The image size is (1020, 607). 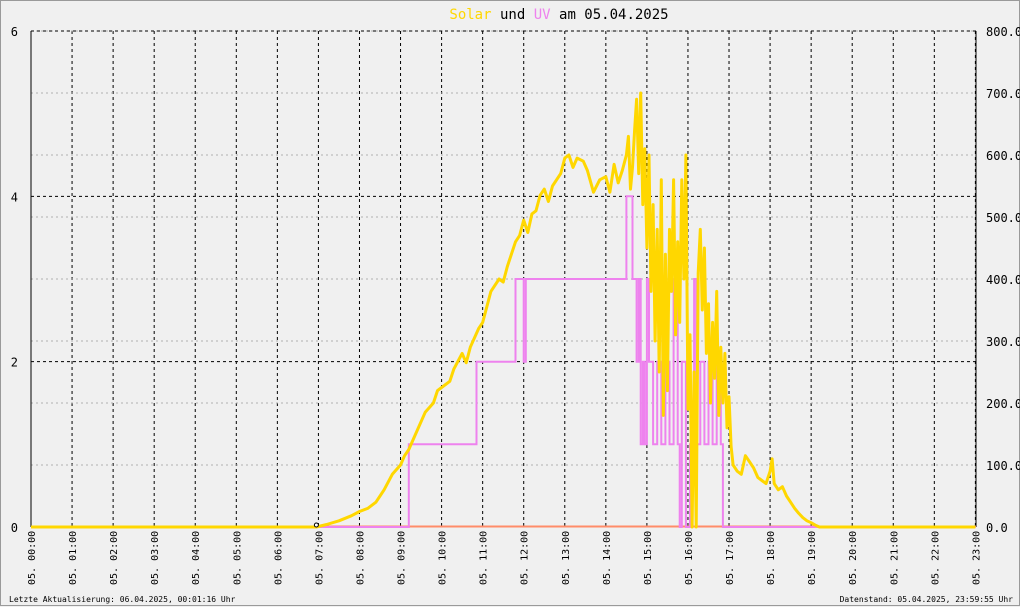 What do you see at coordinates (558, 15) in the screenshot?
I see `chart-title: Solar und UV am 05.04.2025` at bounding box center [558, 15].